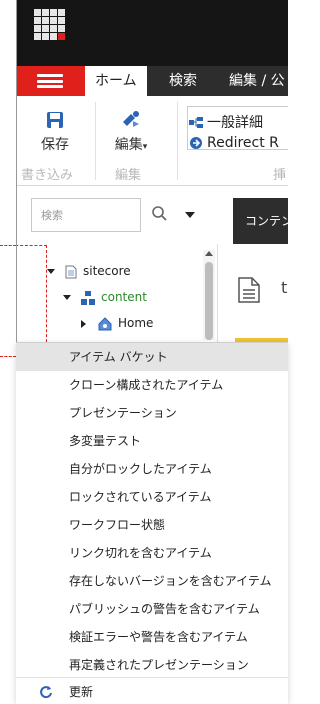 Image resolution: width=320 pixels, height=704 pixels. Describe the element at coordinates (152, 441) in the screenshot. I see `menu-item-multivariate-test: 多変量テスト` at that location.